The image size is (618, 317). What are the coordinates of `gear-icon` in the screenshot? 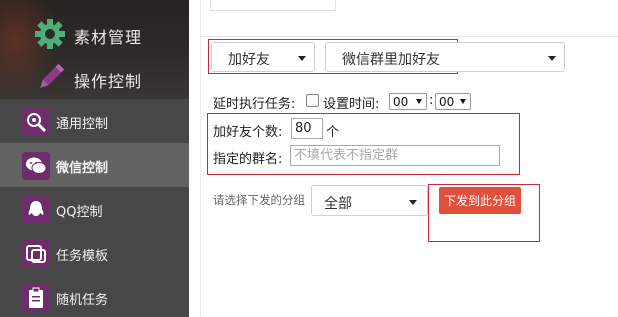 It's located at (50, 34).